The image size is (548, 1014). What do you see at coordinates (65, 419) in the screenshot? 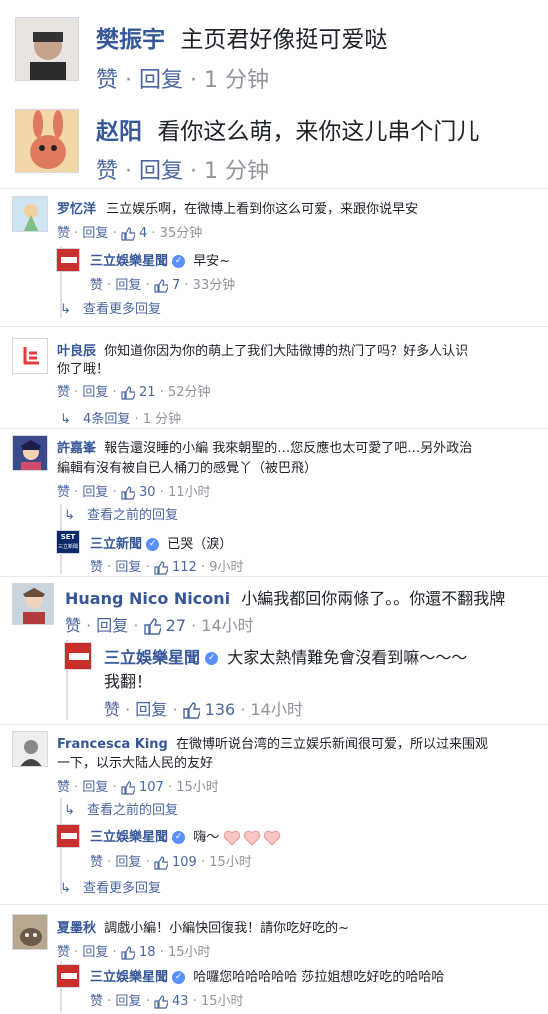
I see `reply-arrow-icon: ↳` at bounding box center [65, 419].